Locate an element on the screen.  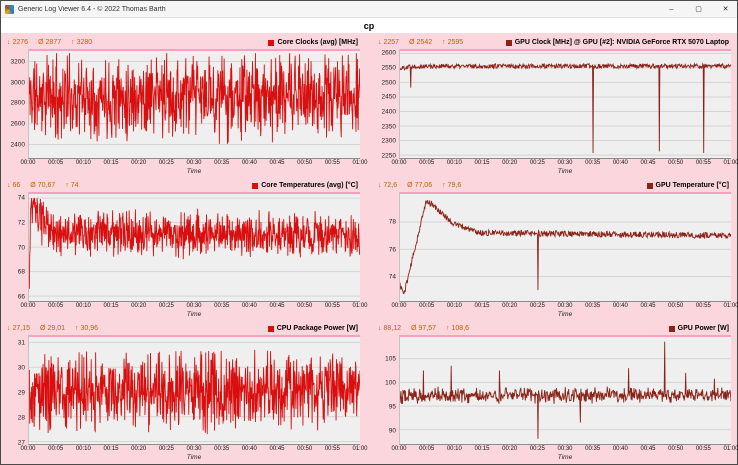
y-tick-label: 100 is located at coordinates (390, 383).